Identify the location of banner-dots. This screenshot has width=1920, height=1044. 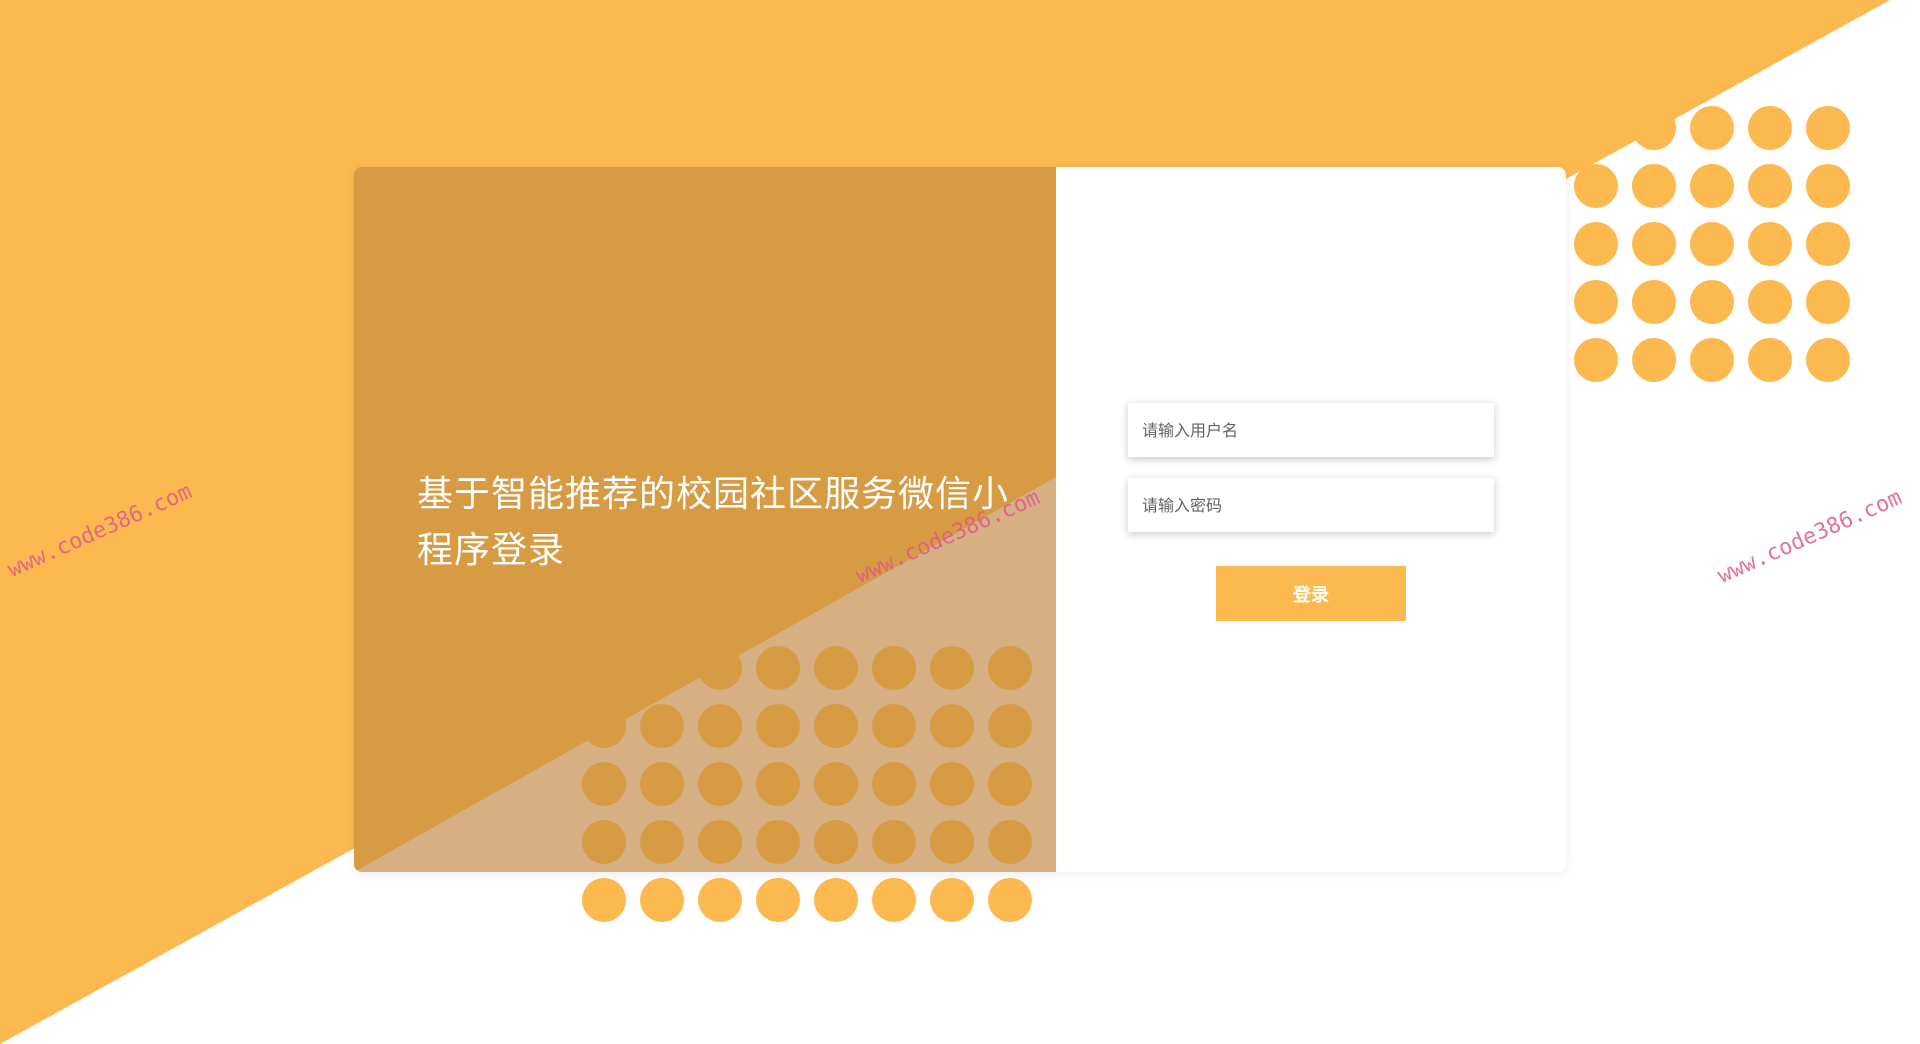
(807, 755).